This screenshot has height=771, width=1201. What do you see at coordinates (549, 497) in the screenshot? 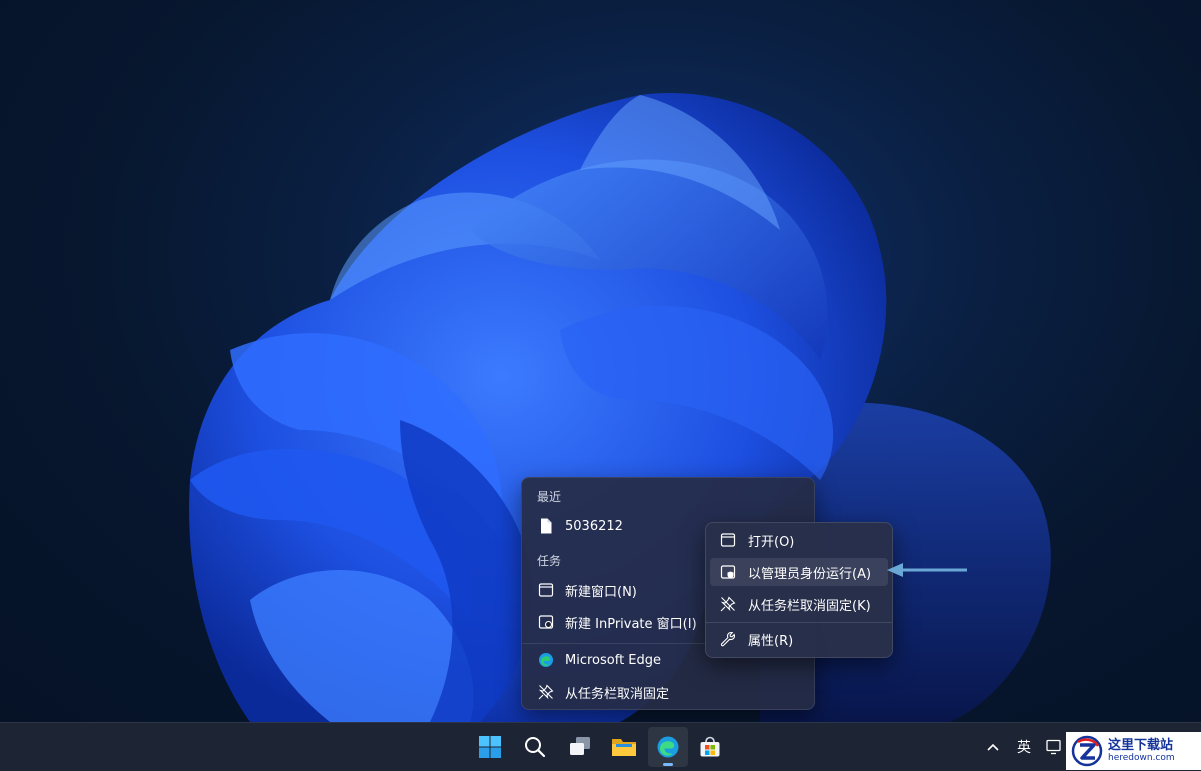
I see `recent-section-header: 最近` at bounding box center [549, 497].